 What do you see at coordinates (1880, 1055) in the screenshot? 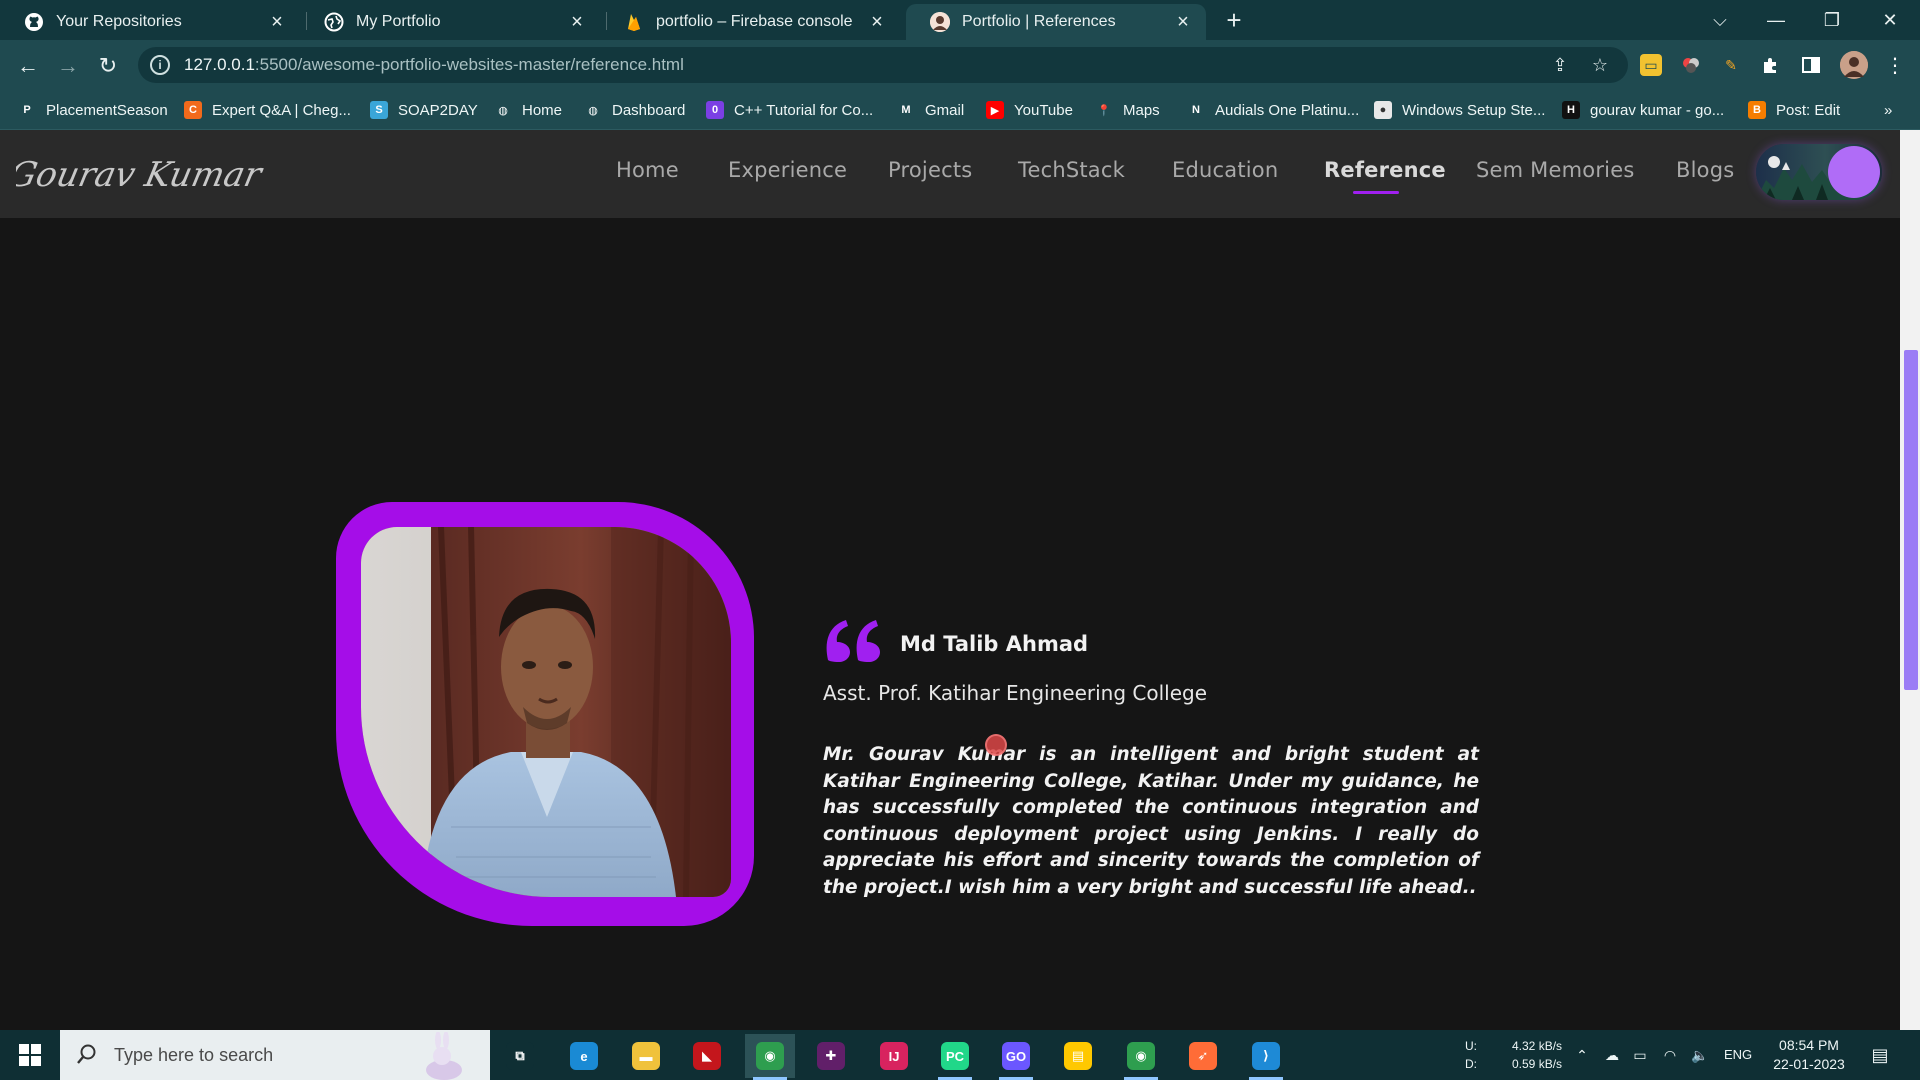
I see `notification-icon: ▤` at bounding box center [1880, 1055].